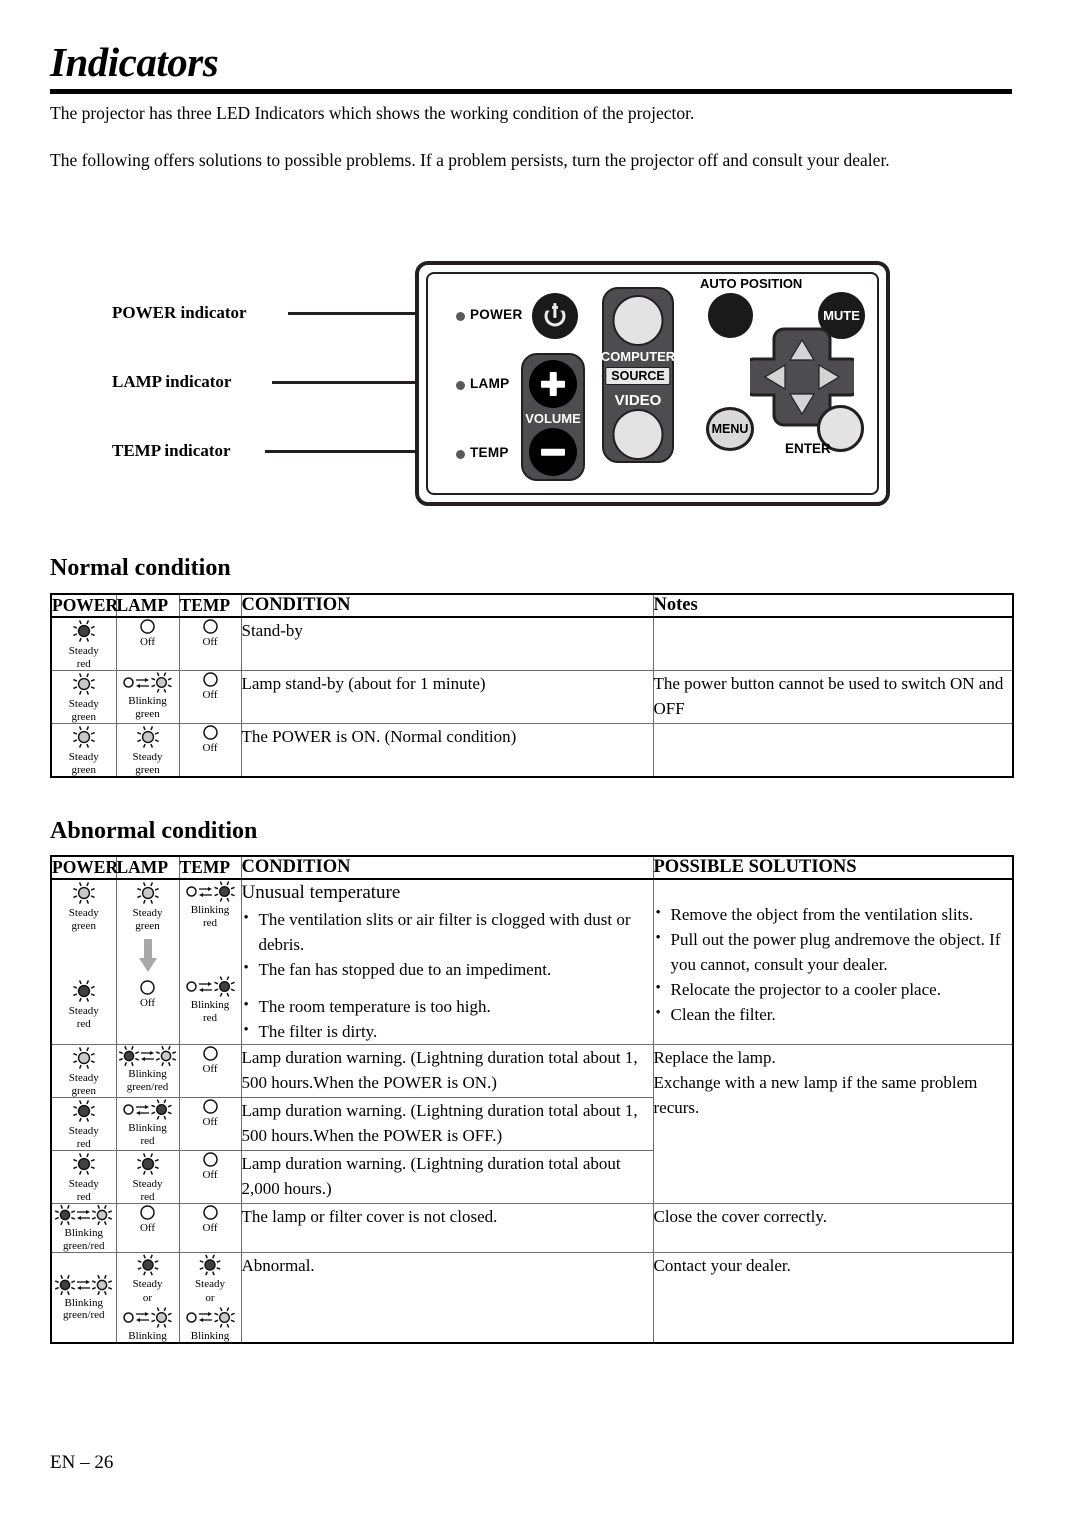 The image size is (1080, 1528). Describe the element at coordinates (447, 867) in the screenshot. I see `header-condition: CONDITION` at that location.